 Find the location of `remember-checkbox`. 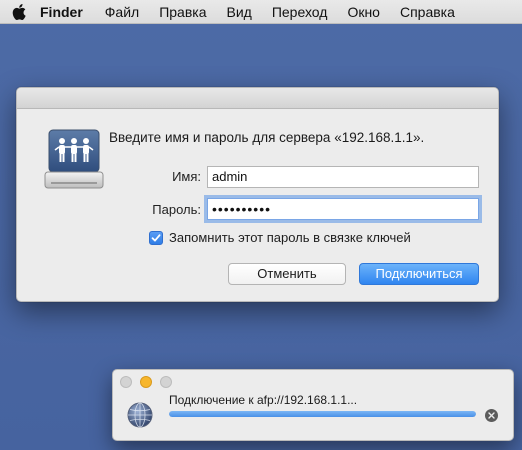

remember-checkbox is located at coordinates (156, 237).